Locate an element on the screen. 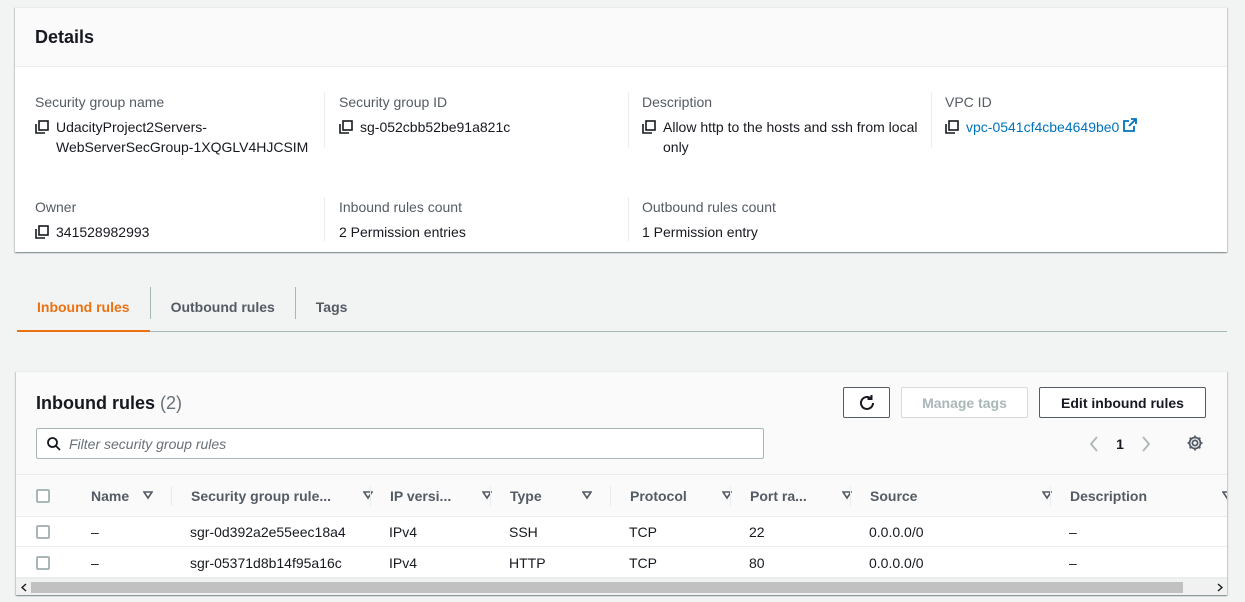 Image resolution: width=1245 pixels, height=602 pixels. filter-box is located at coordinates (400, 443).